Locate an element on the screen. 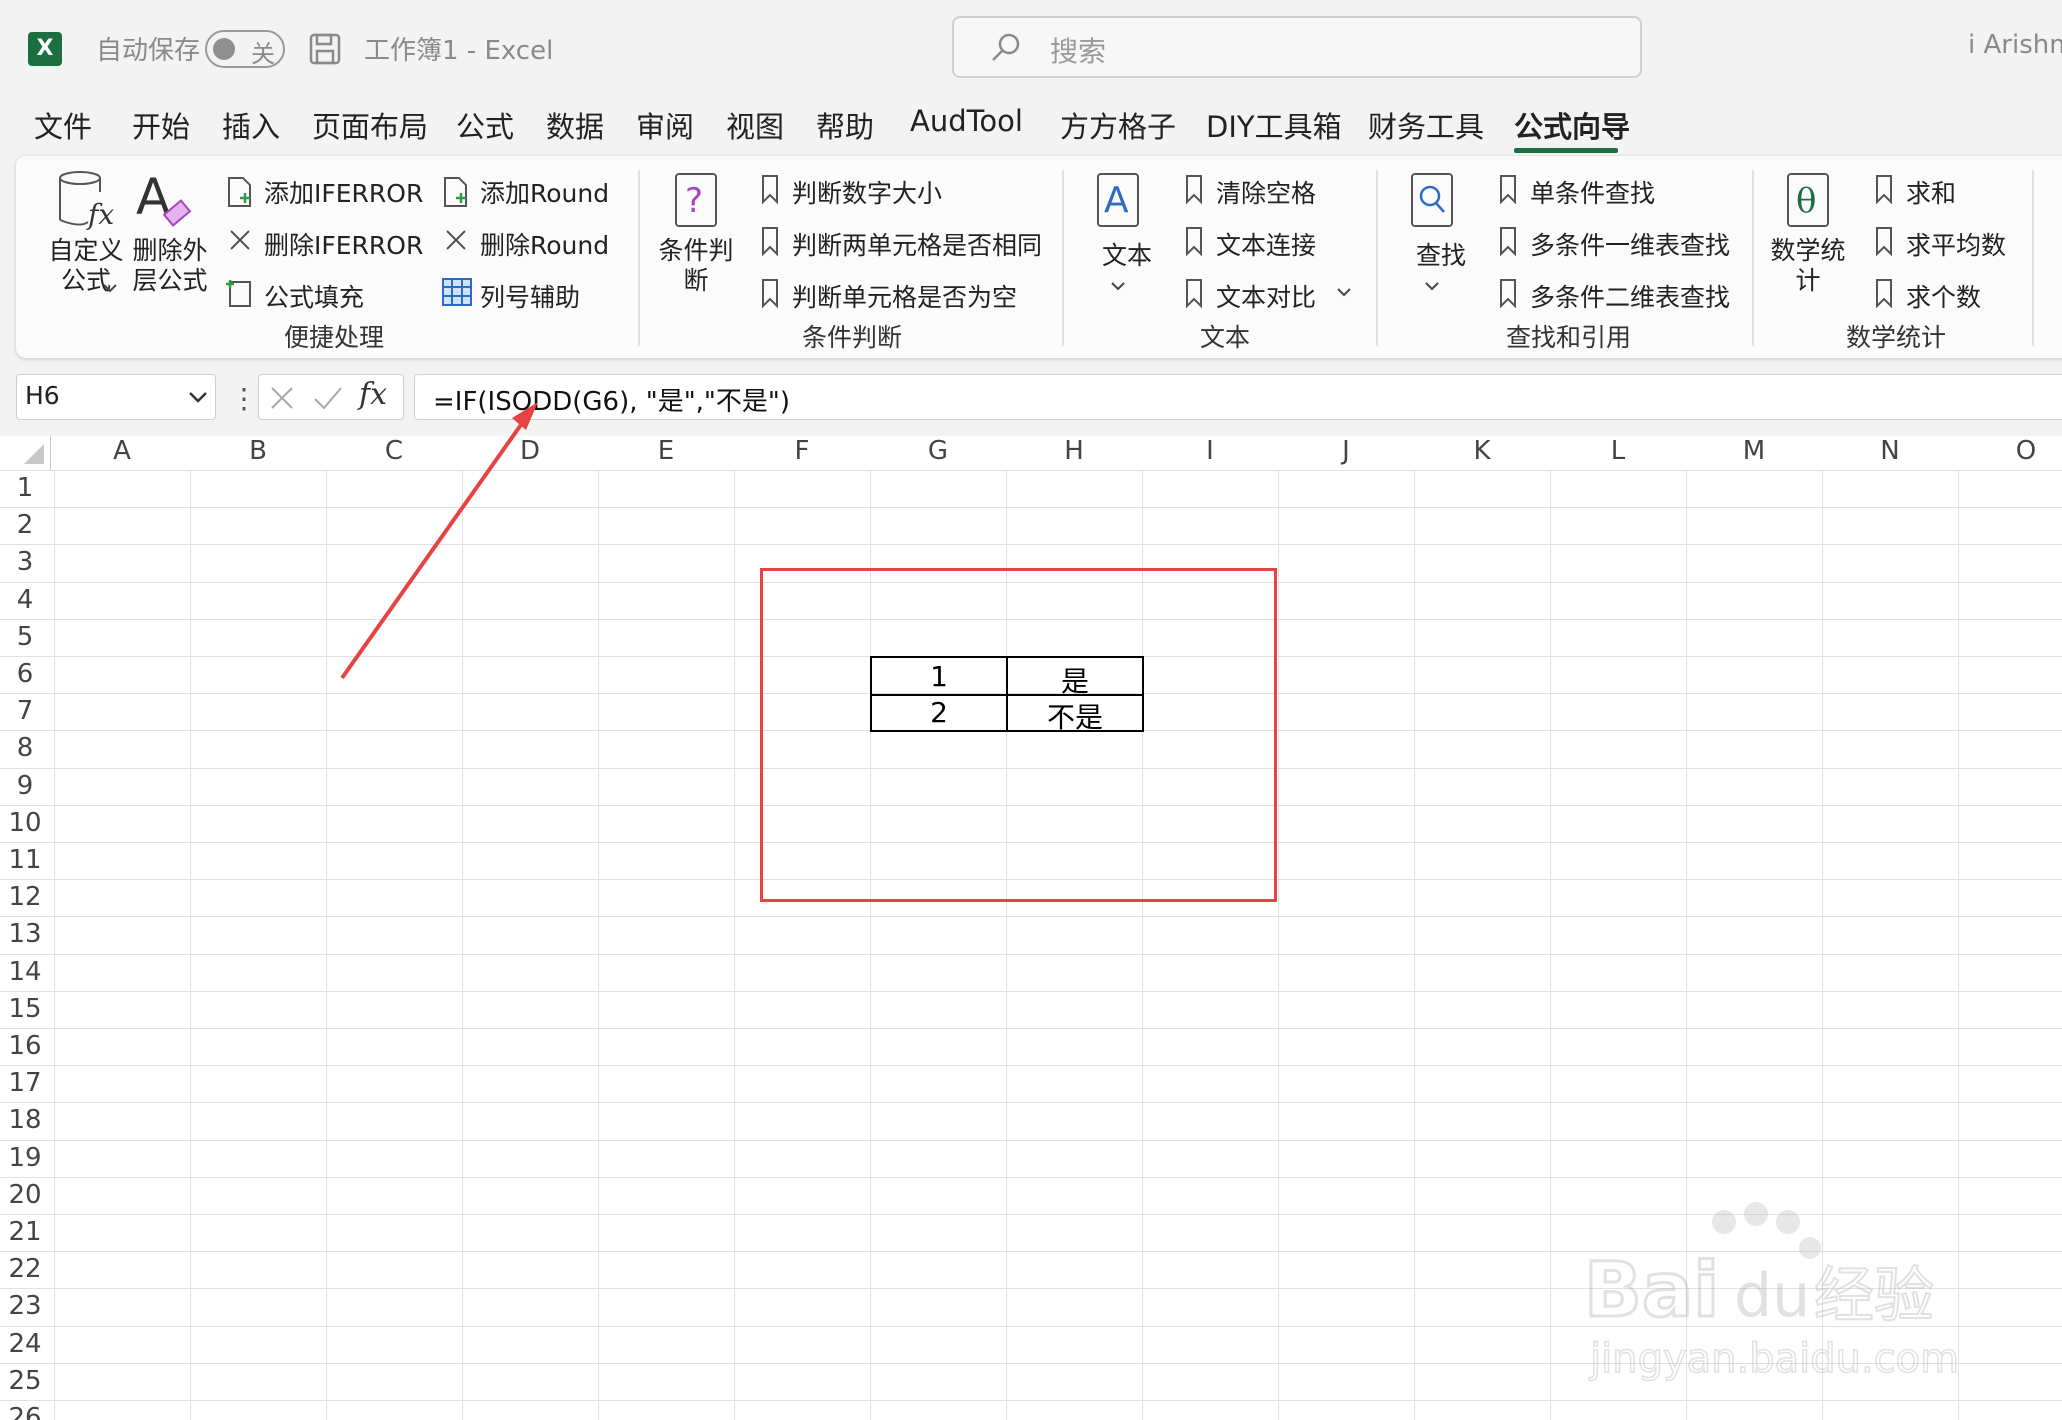  formula-fill-button: 公式填充 is located at coordinates (314, 296).